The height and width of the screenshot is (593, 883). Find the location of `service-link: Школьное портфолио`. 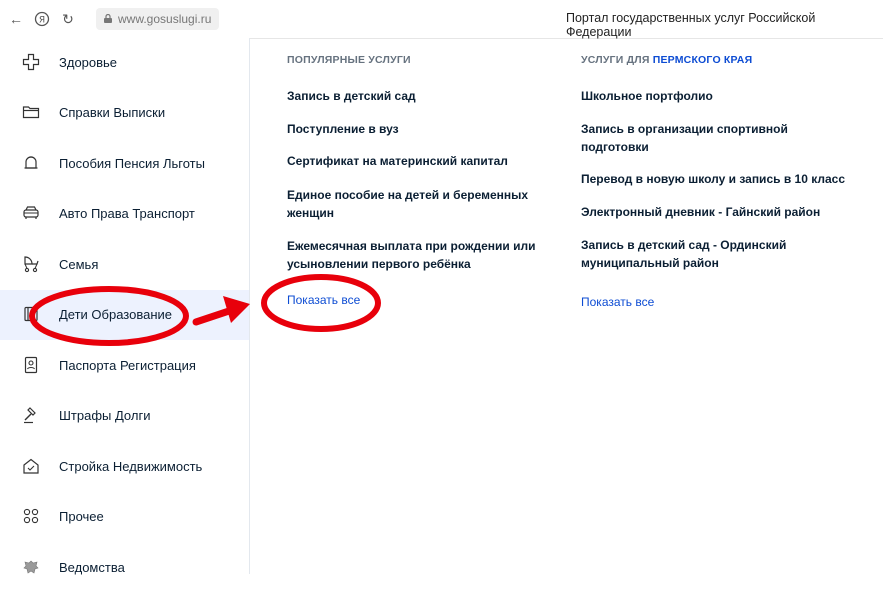

service-link: Школьное портфолио is located at coordinates (647, 96).